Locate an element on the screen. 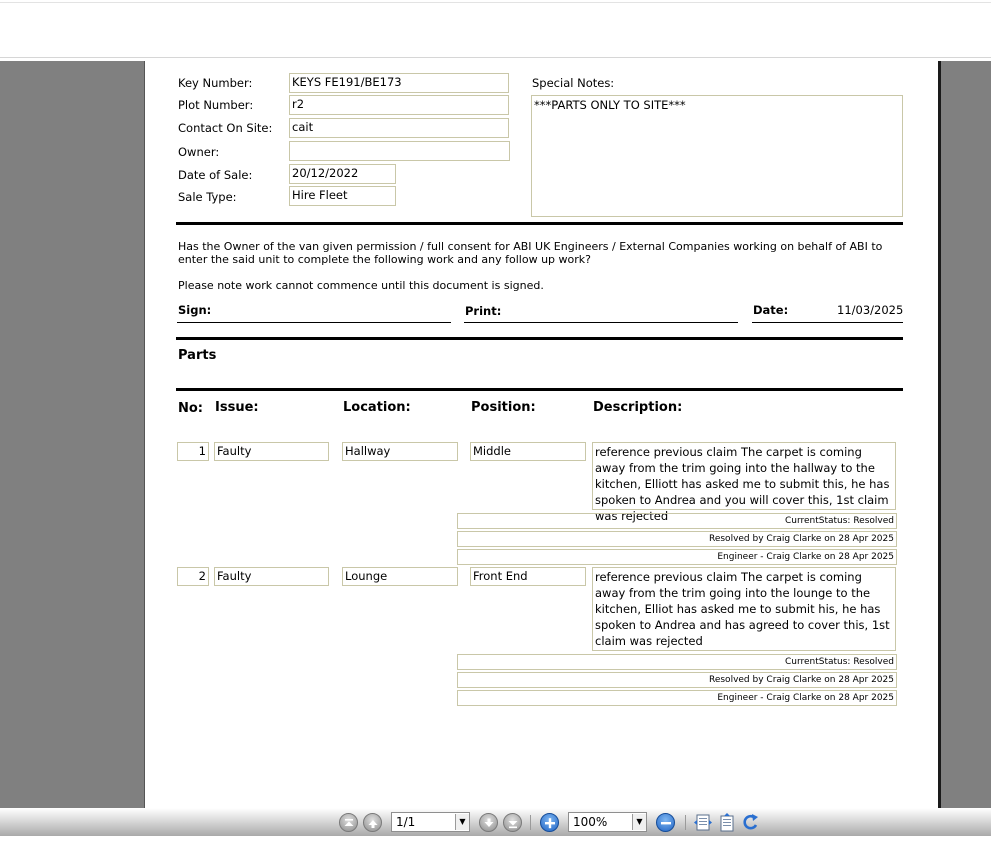  zoom-in-button is located at coordinates (549, 822).